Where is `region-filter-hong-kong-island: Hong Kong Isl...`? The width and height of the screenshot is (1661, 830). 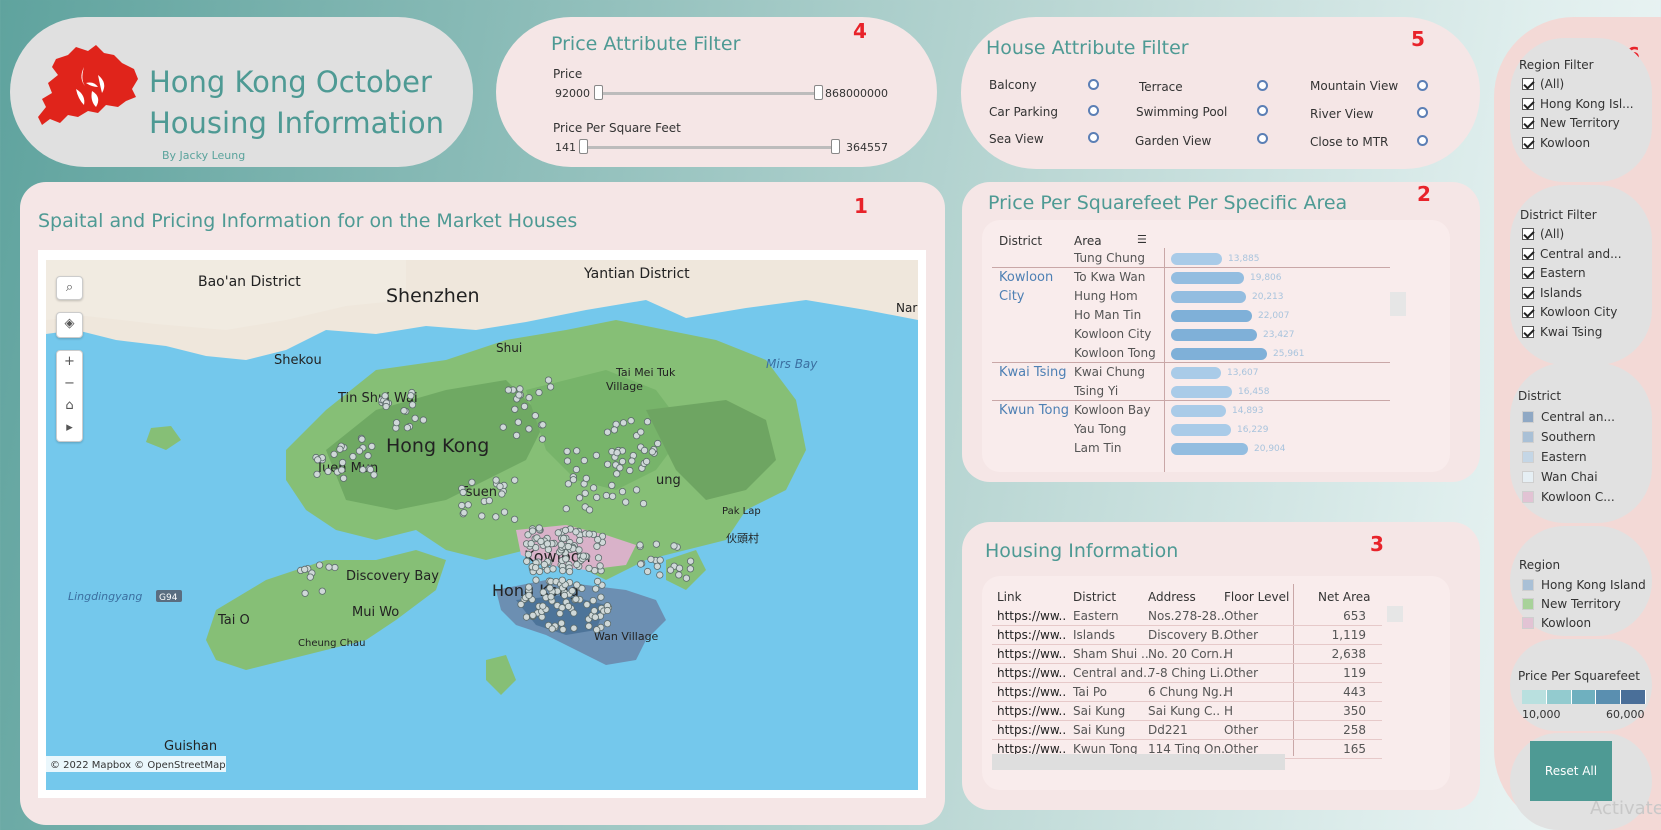 region-filter-hong-kong-island: Hong Kong Isl... is located at coordinates (1578, 104).